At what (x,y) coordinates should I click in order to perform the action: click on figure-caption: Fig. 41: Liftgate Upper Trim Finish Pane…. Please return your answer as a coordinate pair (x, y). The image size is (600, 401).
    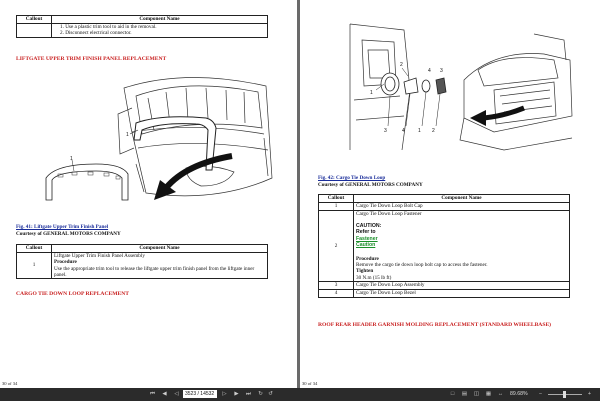
    Looking at the image, I should click on (62, 227).